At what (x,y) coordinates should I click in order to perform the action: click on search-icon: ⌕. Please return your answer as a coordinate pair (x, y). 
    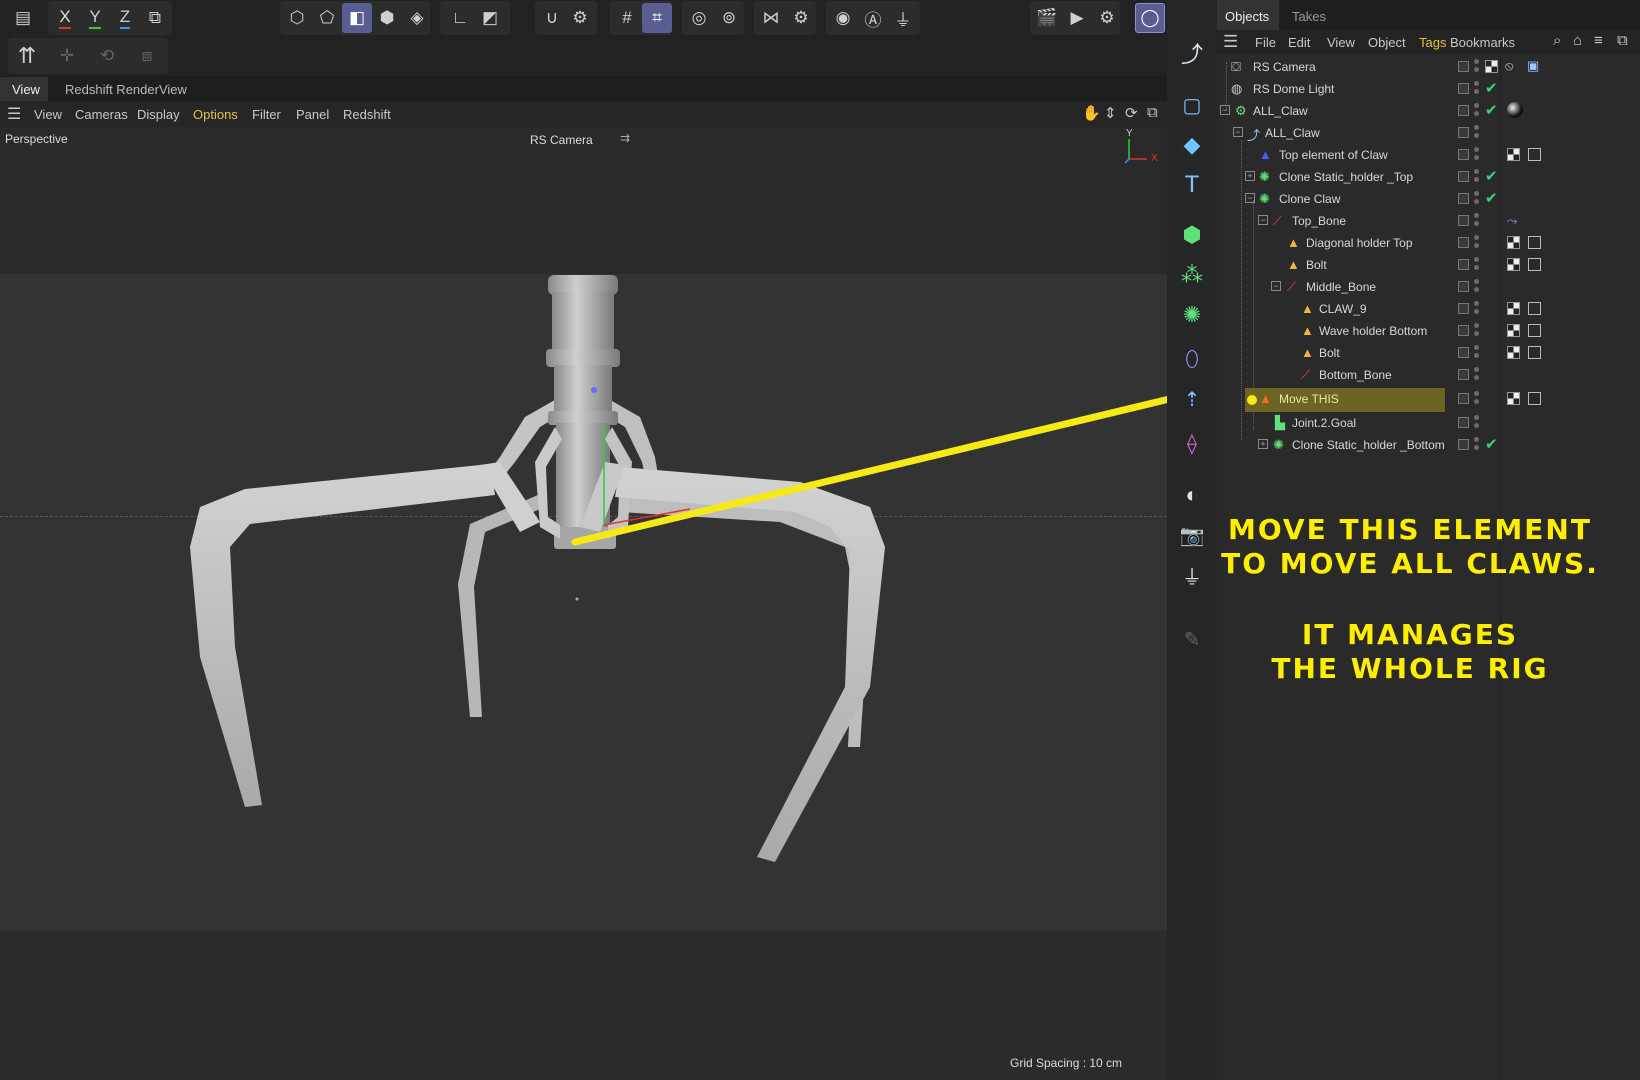
    Looking at the image, I should click on (1557, 40).